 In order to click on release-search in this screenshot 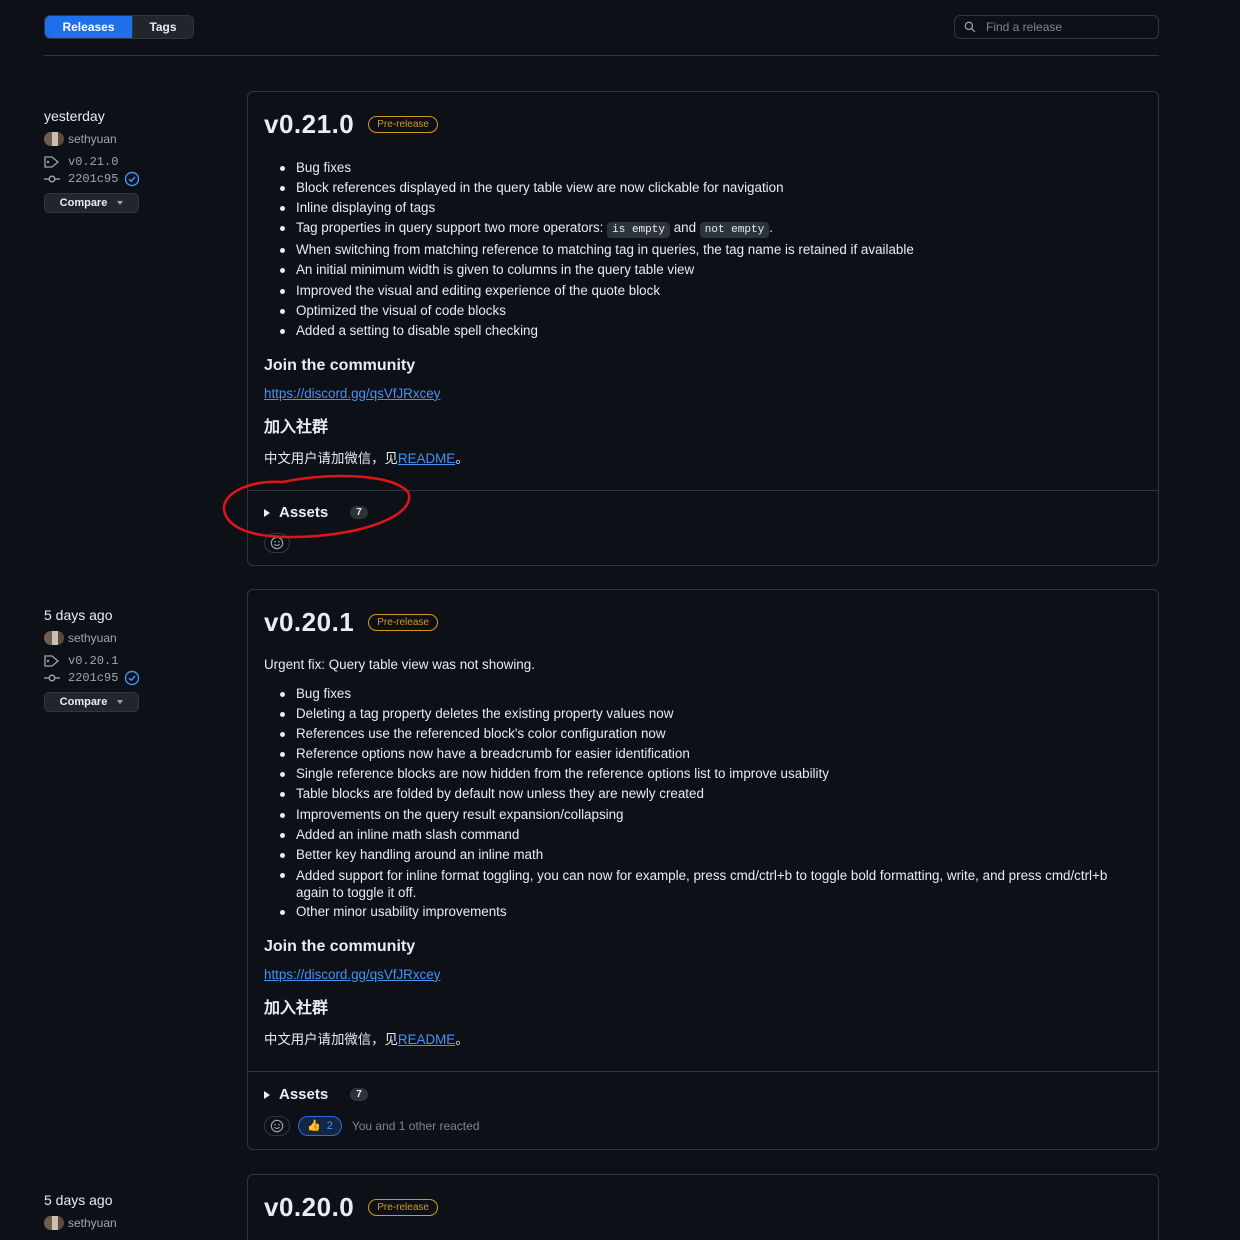, I will do `click(1056, 27)`.